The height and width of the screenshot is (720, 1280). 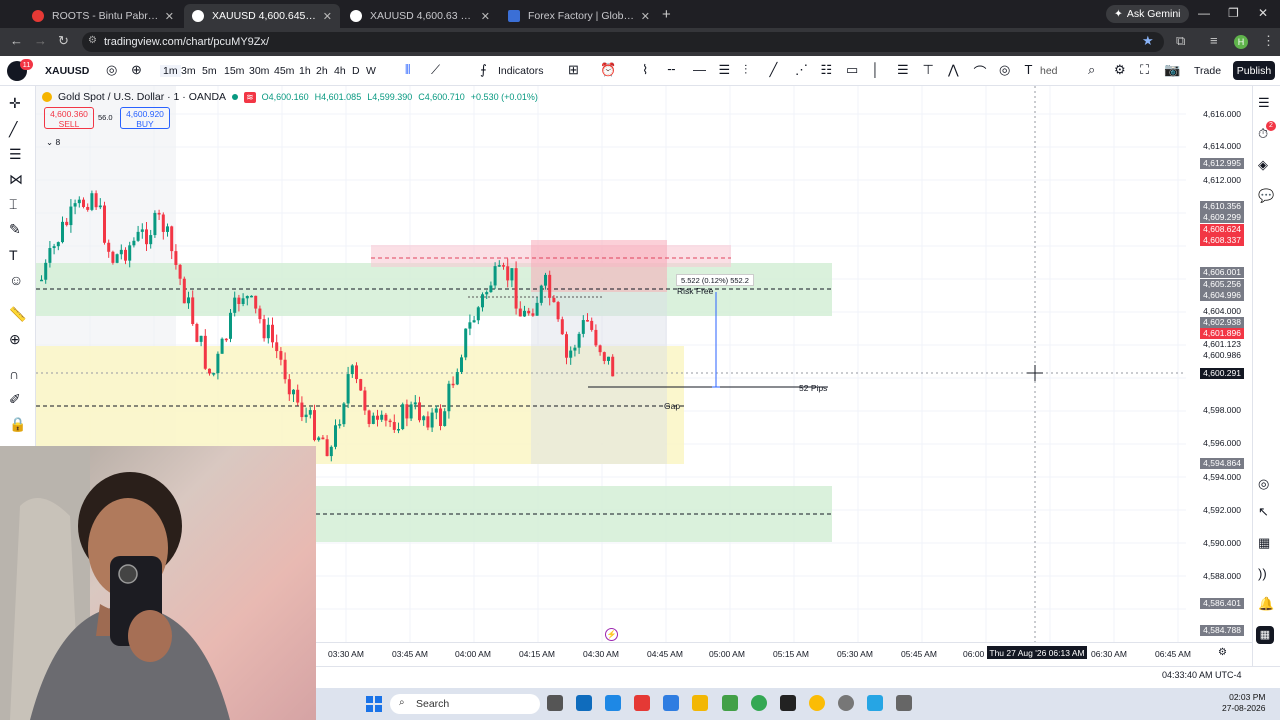 I want to click on brush-tool-icon: ✎, so click(x=15, y=229).